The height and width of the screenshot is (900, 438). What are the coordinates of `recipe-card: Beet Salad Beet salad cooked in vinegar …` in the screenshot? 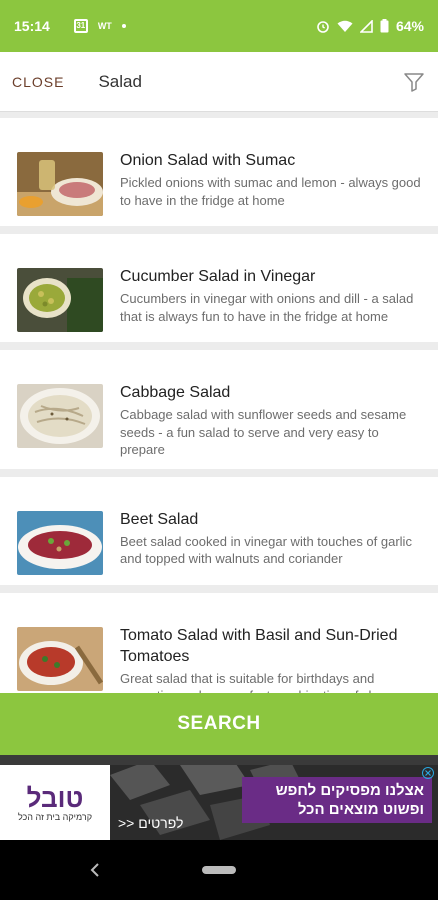 It's located at (219, 530).